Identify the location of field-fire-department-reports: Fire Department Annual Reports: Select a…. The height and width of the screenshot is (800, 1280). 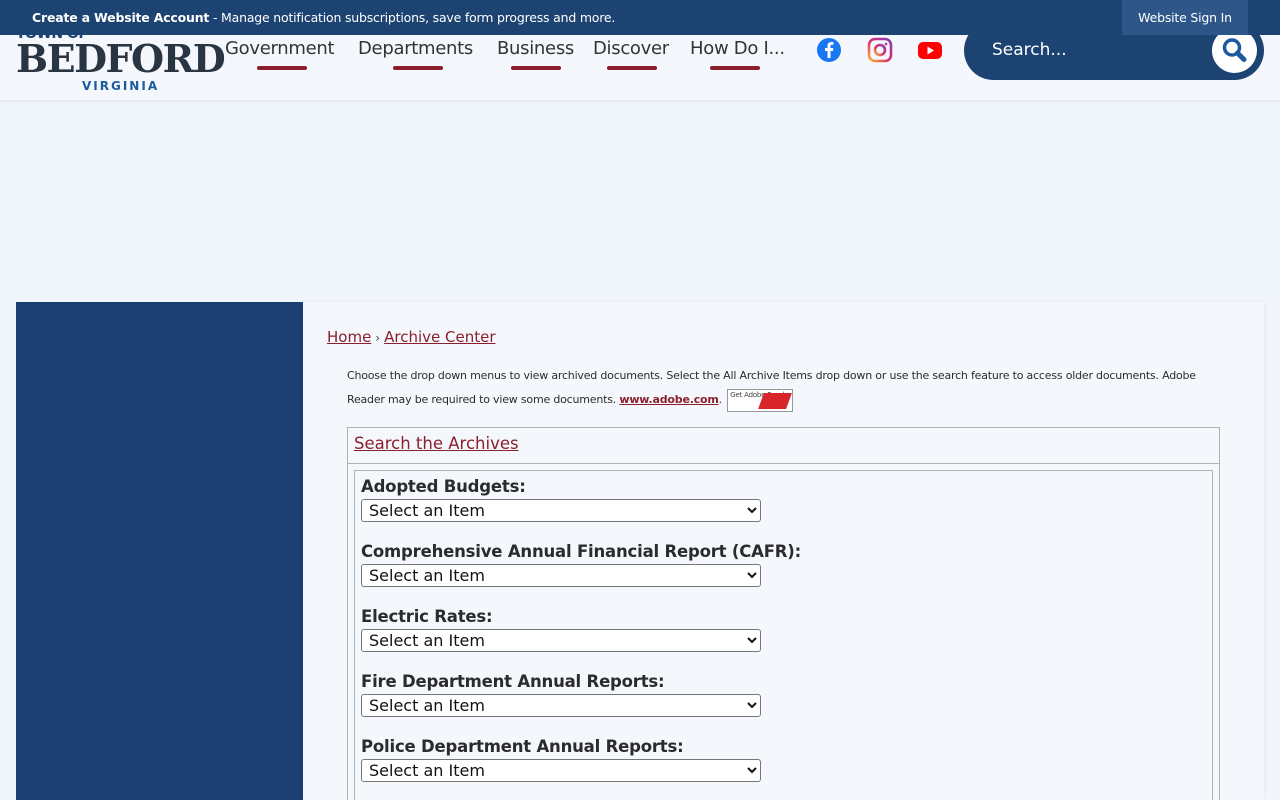
(561, 694).